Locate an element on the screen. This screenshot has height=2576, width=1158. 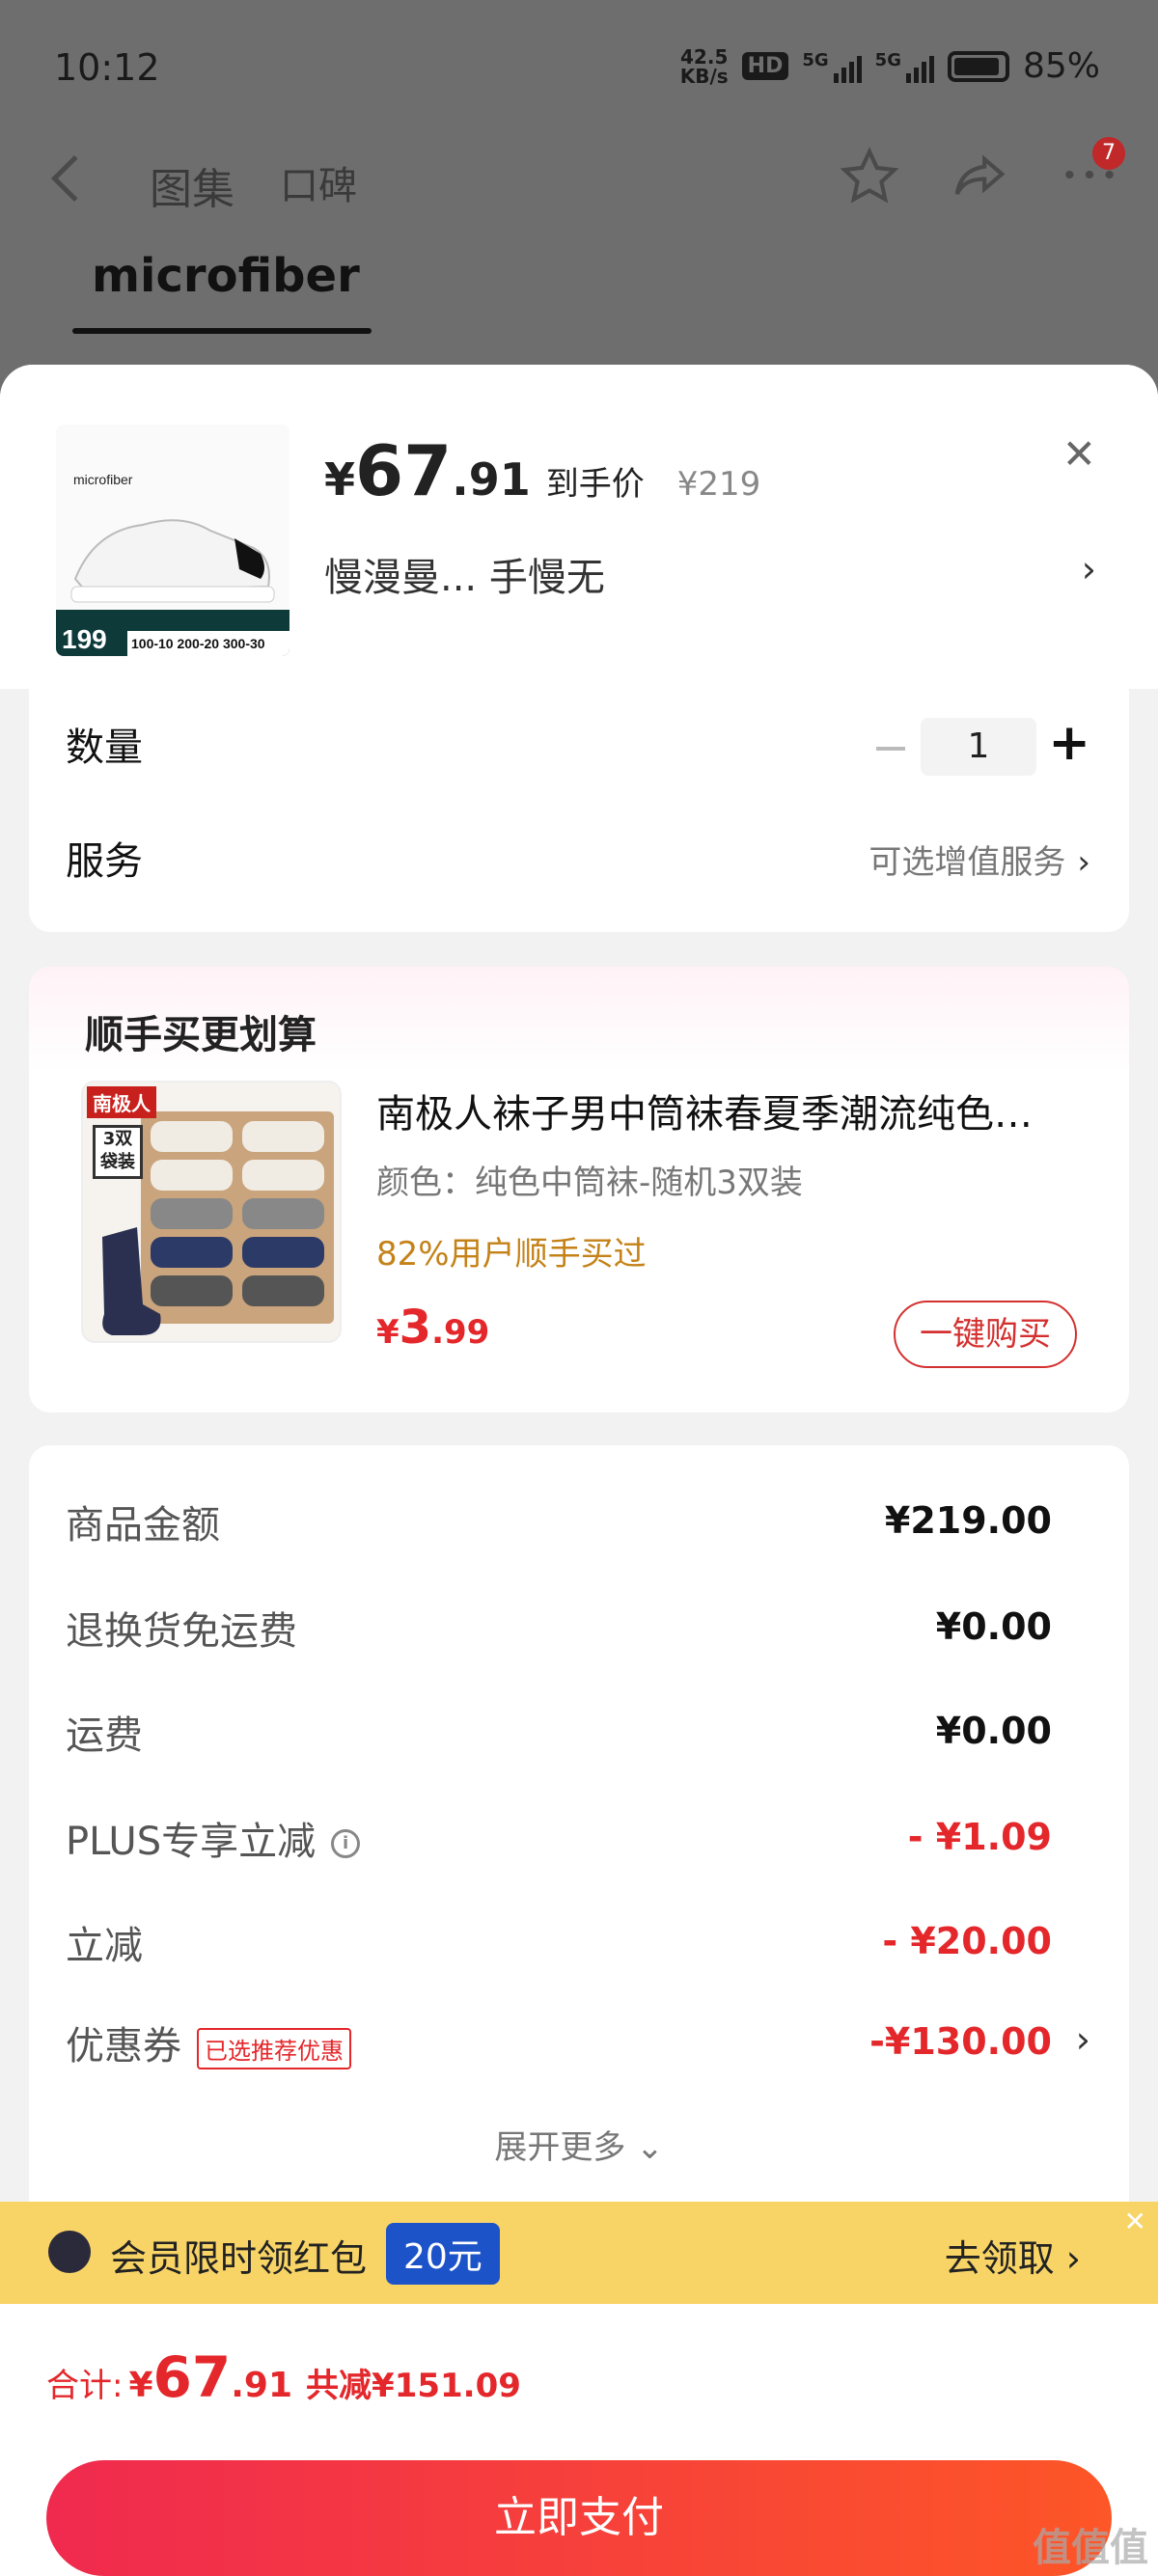
member-banner: 会员限时领红包 20元 去领取 › ✕ is located at coordinates (579, 2253).